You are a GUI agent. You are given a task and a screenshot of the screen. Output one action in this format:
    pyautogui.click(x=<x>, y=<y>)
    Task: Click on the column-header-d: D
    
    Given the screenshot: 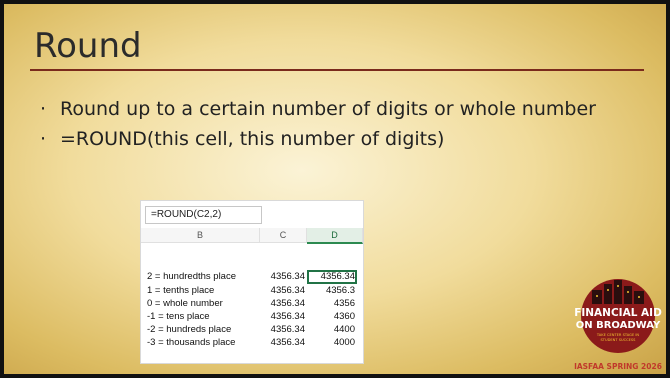 What is the action you would take?
    pyautogui.click(x=335, y=236)
    